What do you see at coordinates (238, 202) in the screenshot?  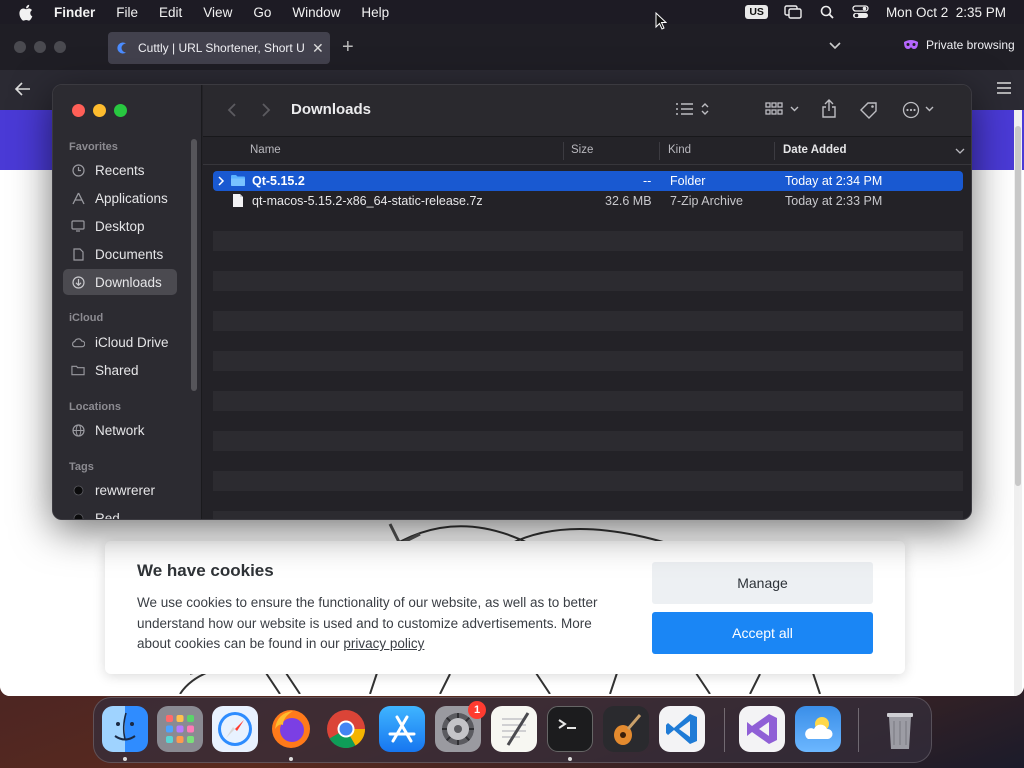 I see `file-document-icon` at bounding box center [238, 202].